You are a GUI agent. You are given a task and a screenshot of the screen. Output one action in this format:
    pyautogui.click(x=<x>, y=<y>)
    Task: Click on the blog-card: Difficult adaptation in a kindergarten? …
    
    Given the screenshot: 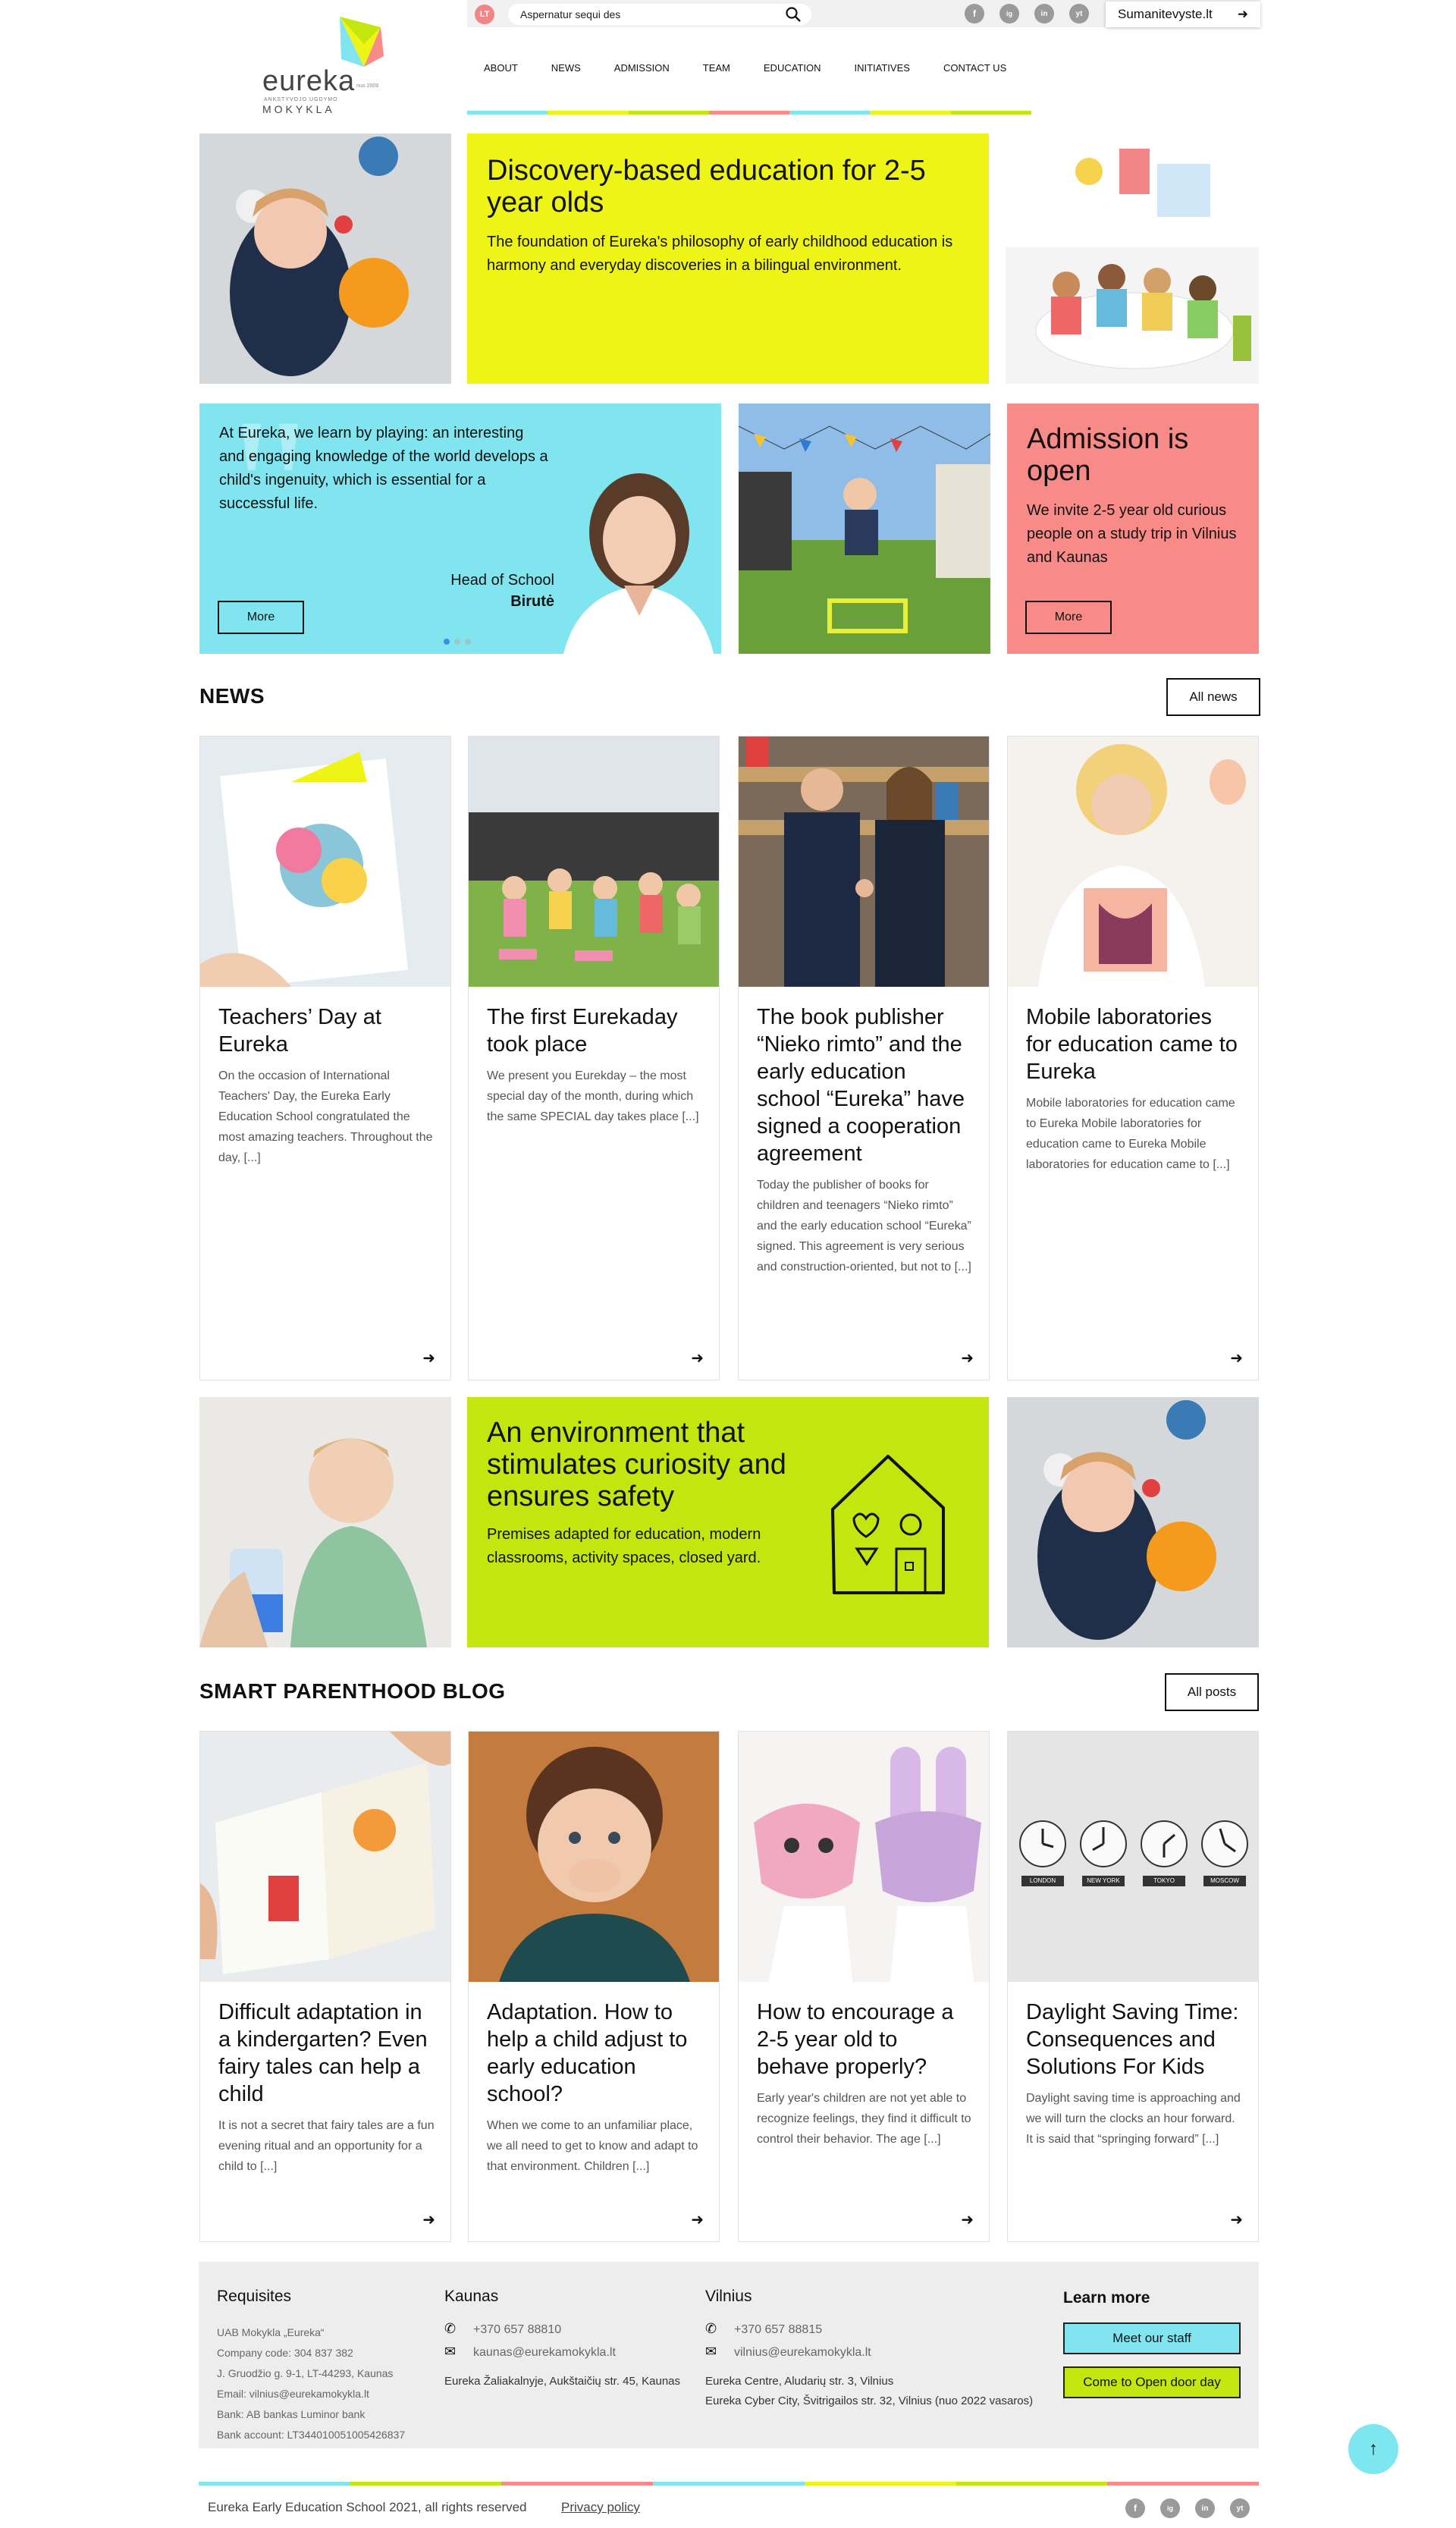 What is the action you would take?
    pyautogui.click(x=325, y=1987)
    